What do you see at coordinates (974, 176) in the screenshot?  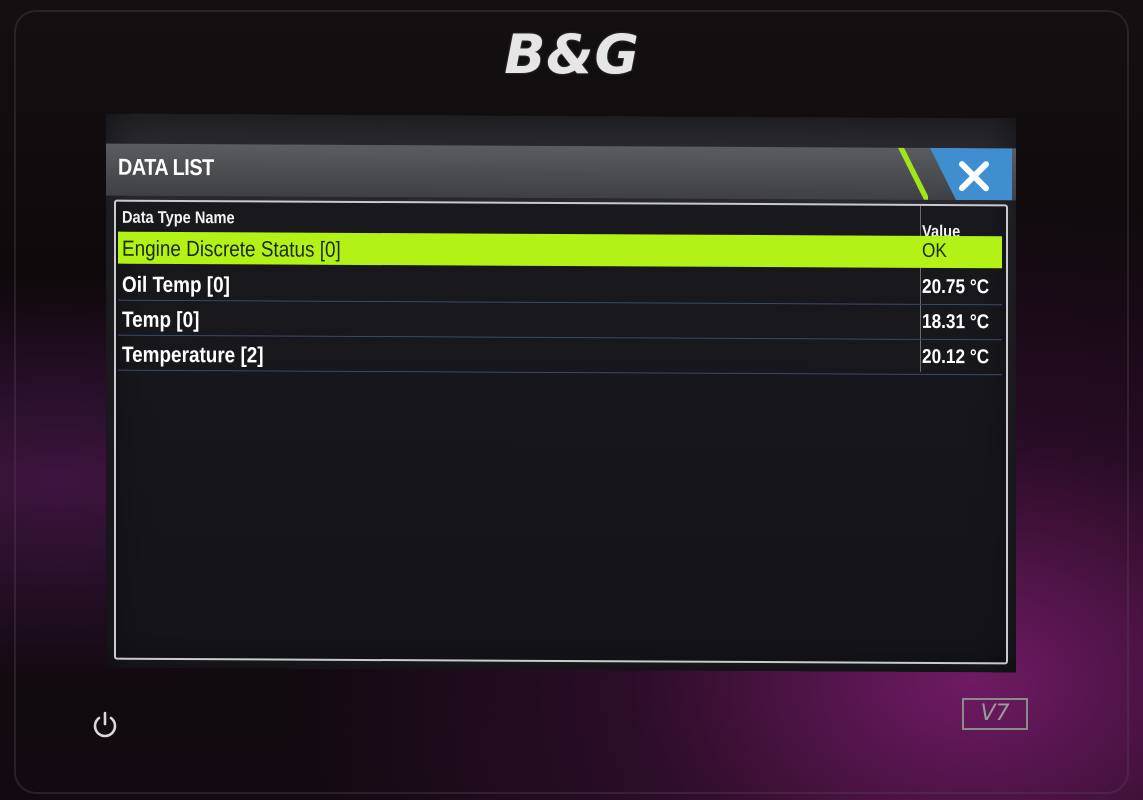 I see `close-icon` at bounding box center [974, 176].